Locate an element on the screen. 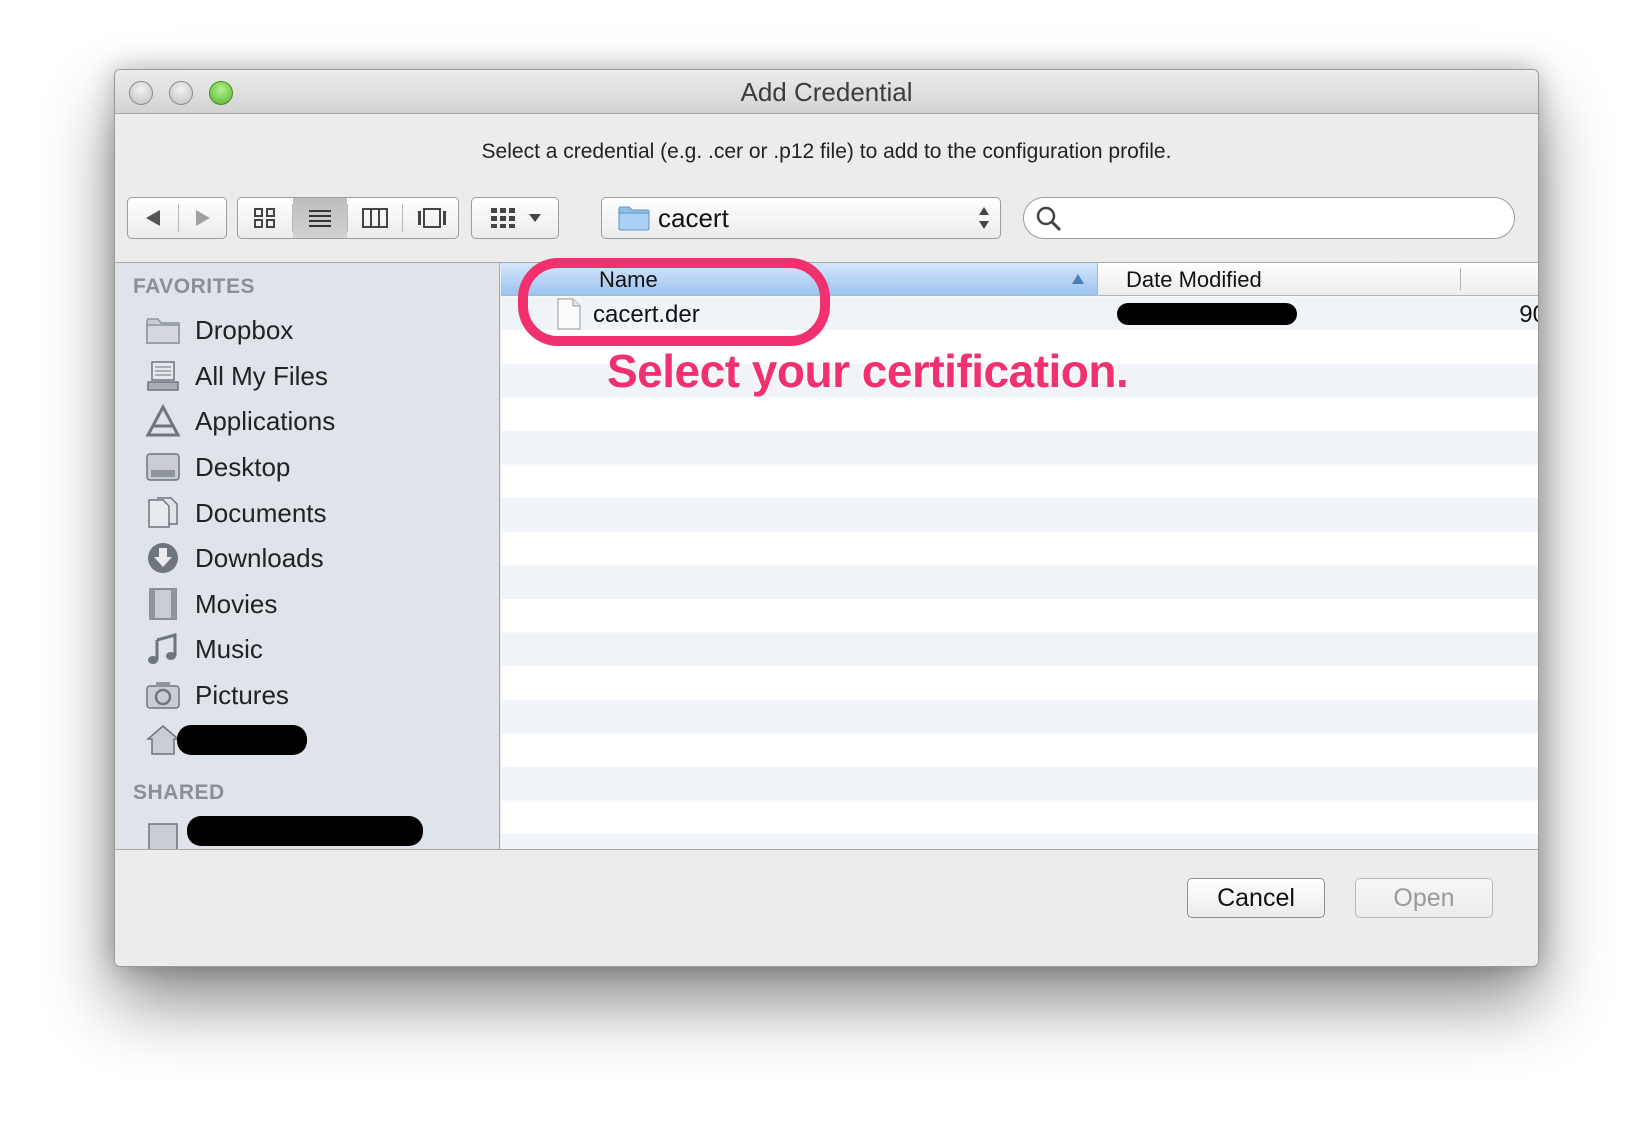  sort-ascending-icon is located at coordinates (1078, 279).